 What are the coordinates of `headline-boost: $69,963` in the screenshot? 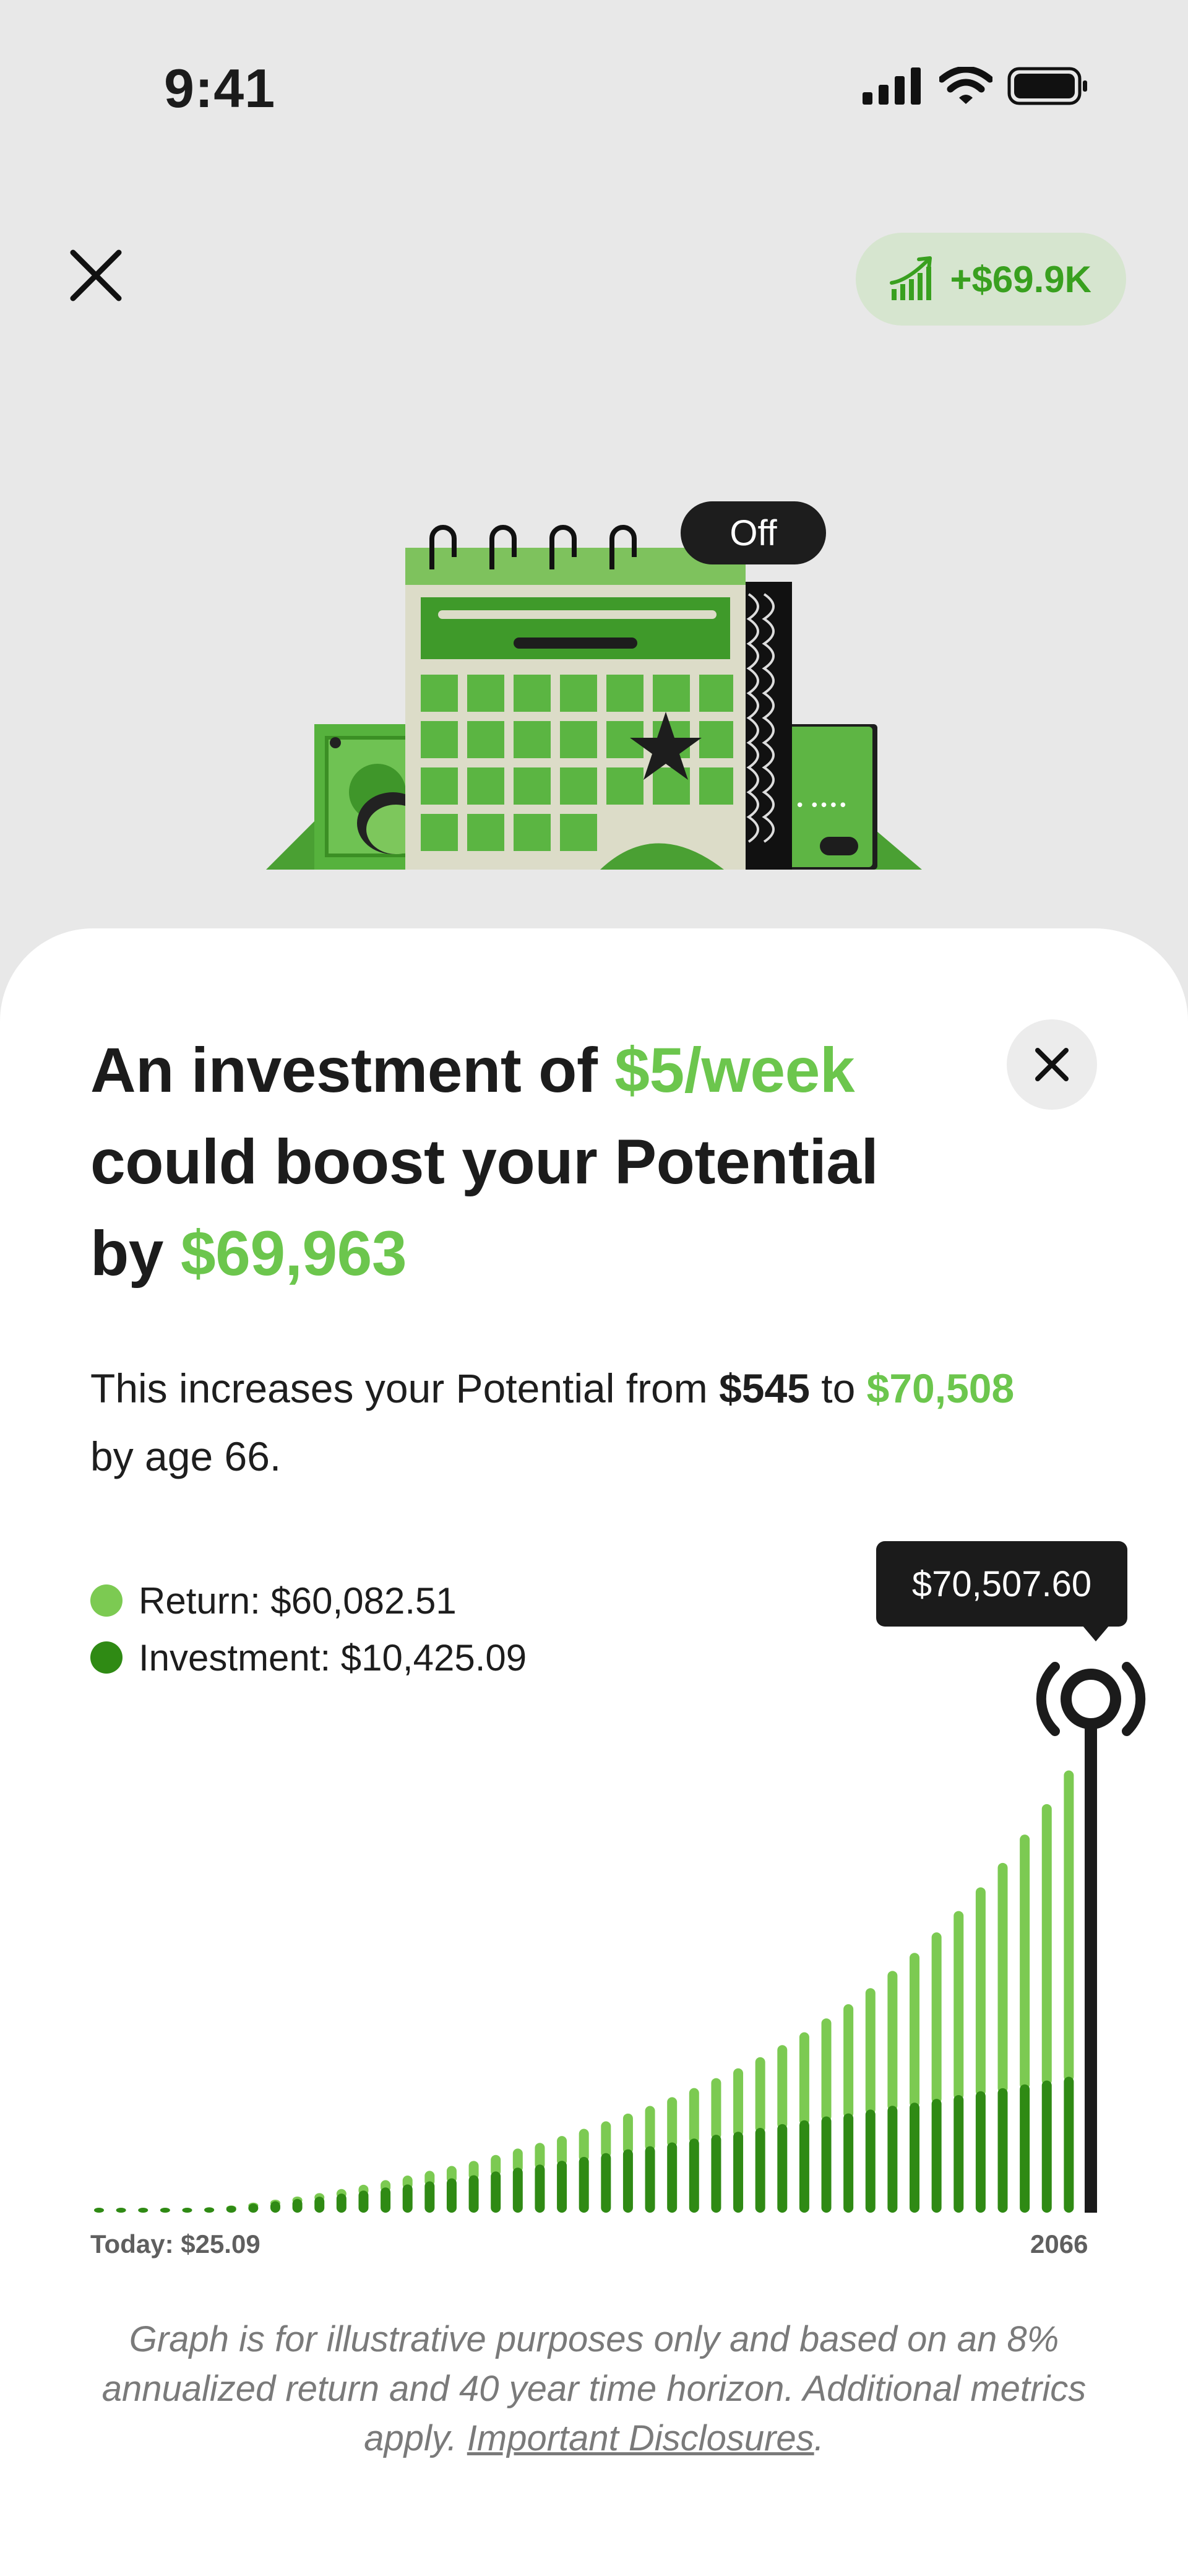 It's located at (293, 1253).